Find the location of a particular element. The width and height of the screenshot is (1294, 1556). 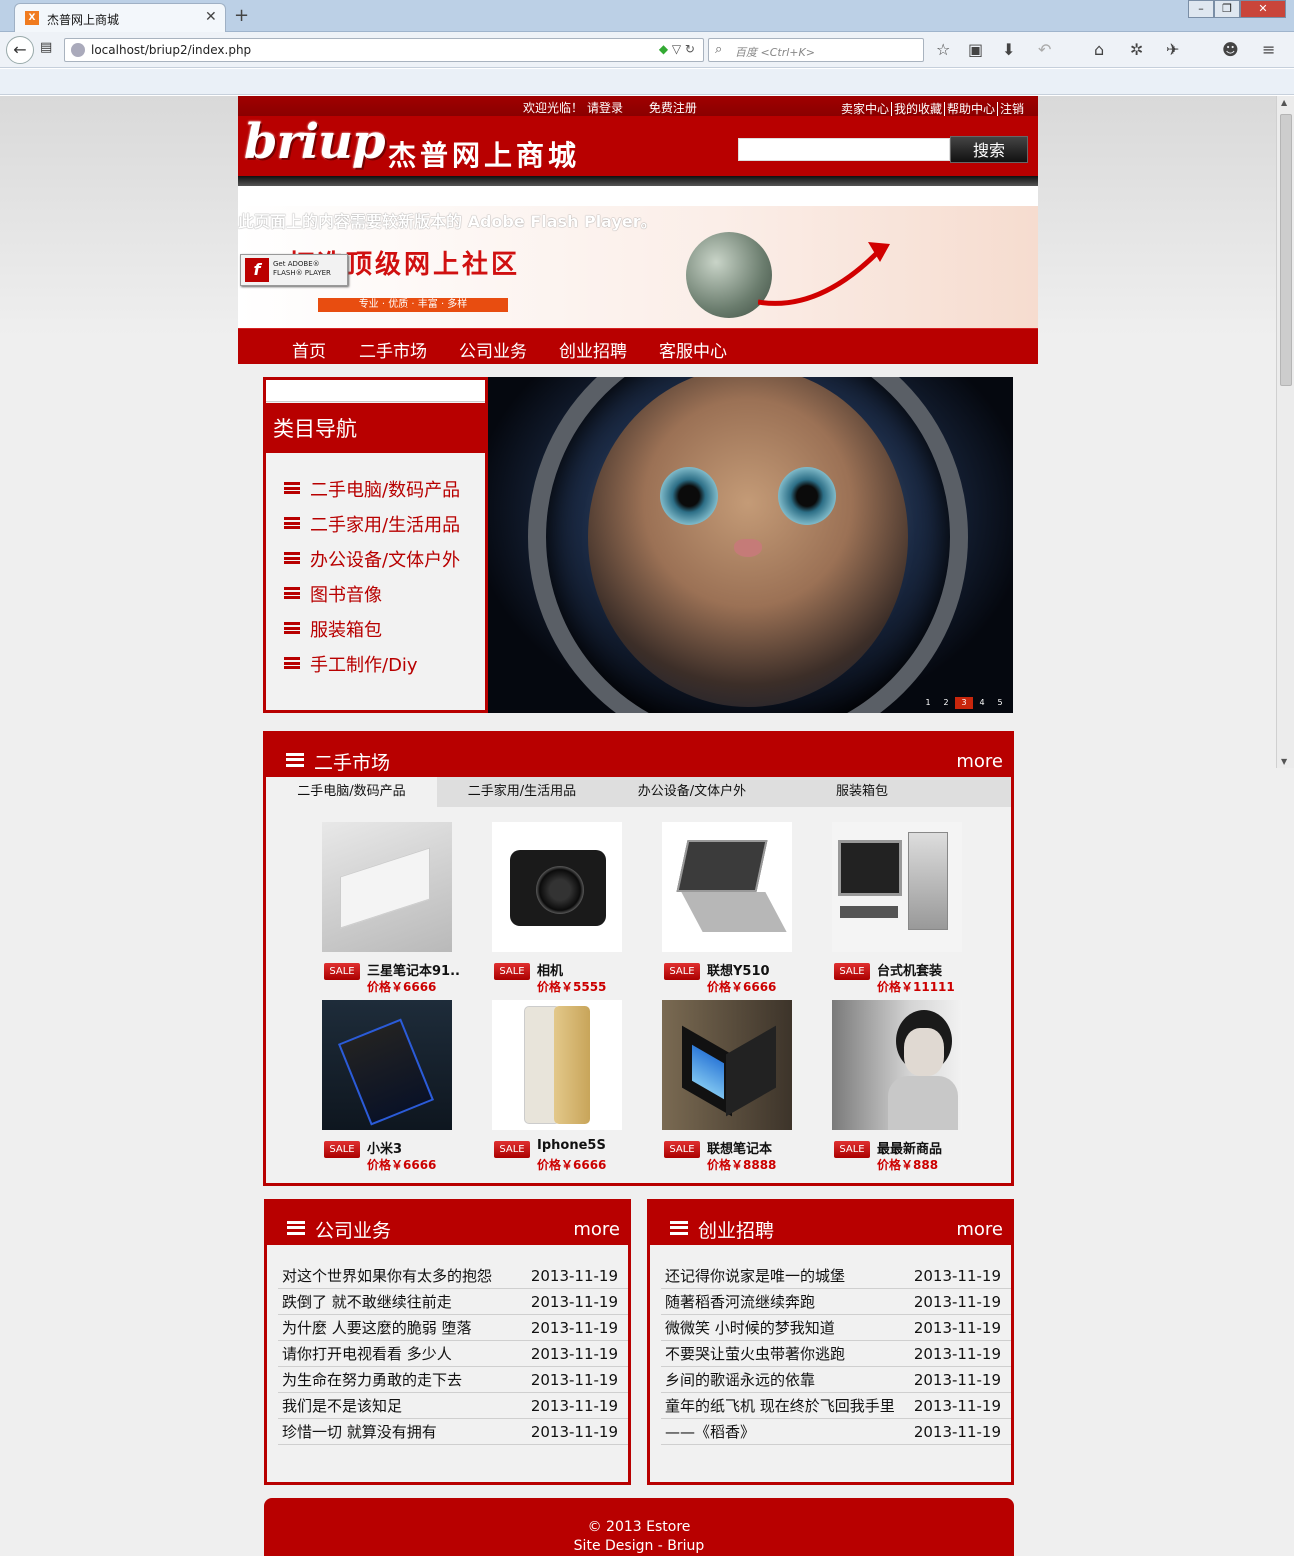

news-date: 2013-11-19 is located at coordinates (957, 1302).